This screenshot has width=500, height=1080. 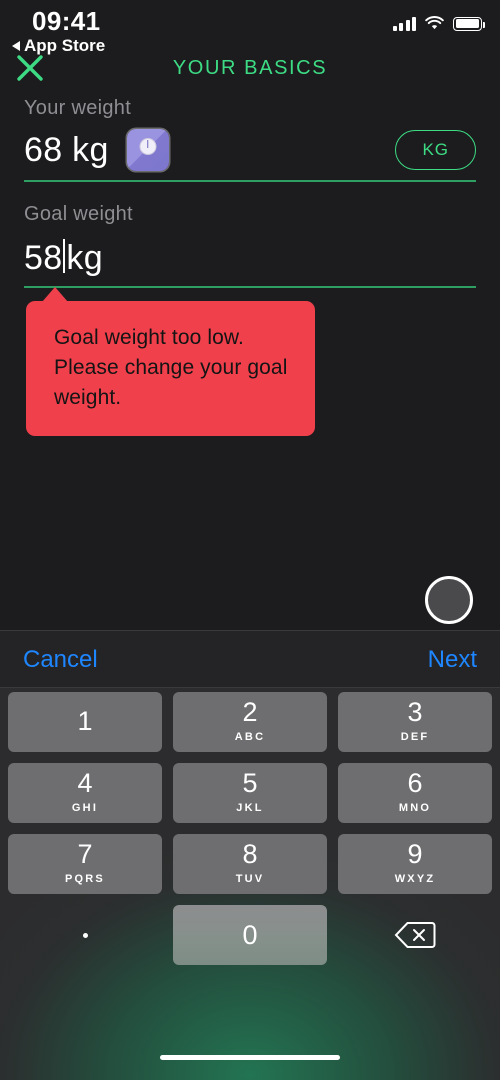 I want to click on decimal-point-icon, so click(x=85, y=935).